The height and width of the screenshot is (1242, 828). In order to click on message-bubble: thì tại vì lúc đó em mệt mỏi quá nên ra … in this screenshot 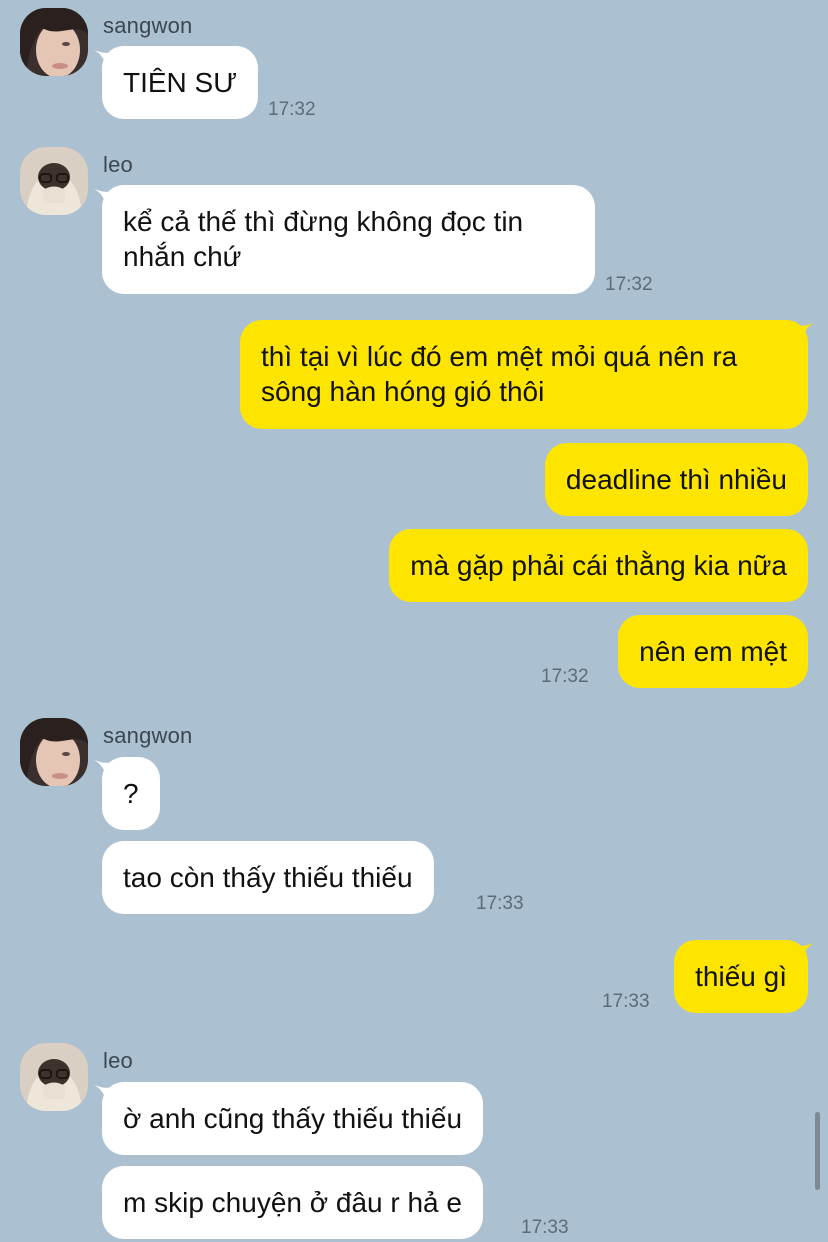, I will do `click(524, 374)`.